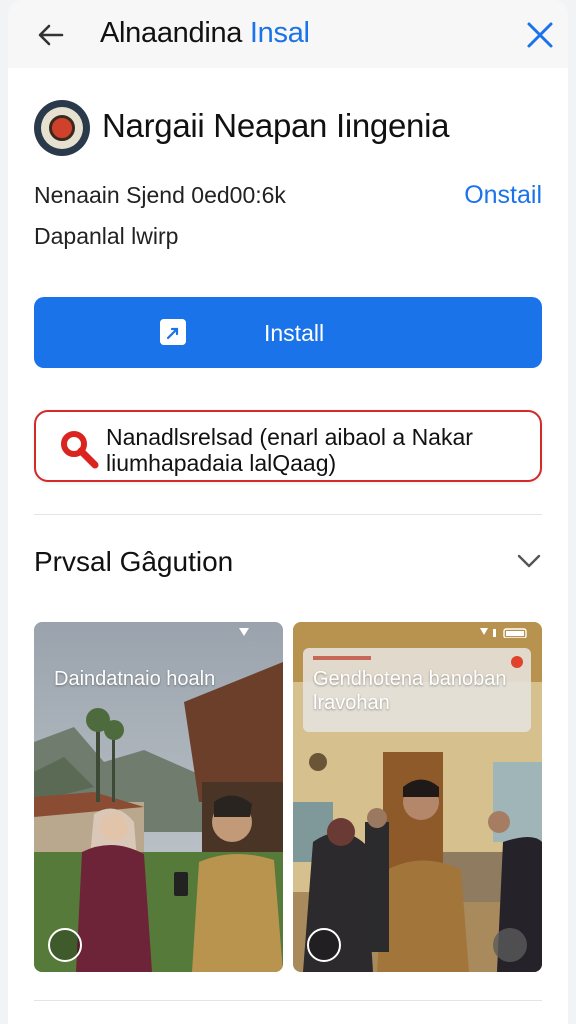  I want to click on app-logo-icon, so click(62, 128).